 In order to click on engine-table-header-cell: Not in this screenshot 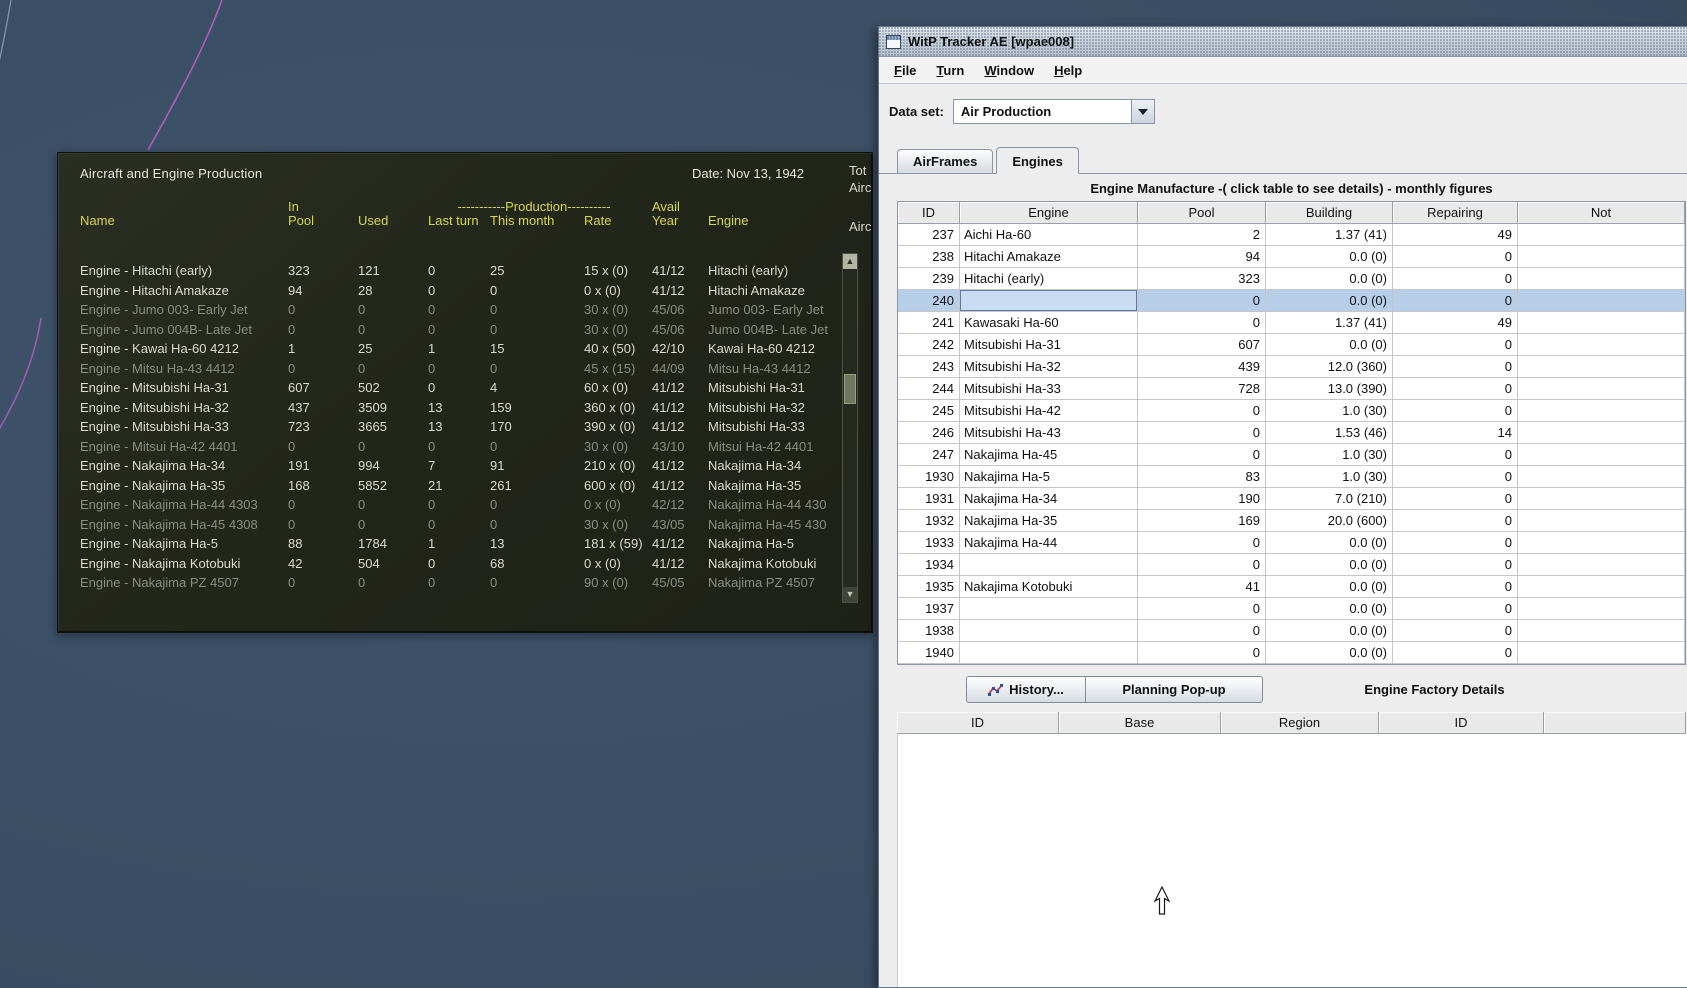, I will do `click(1601, 213)`.